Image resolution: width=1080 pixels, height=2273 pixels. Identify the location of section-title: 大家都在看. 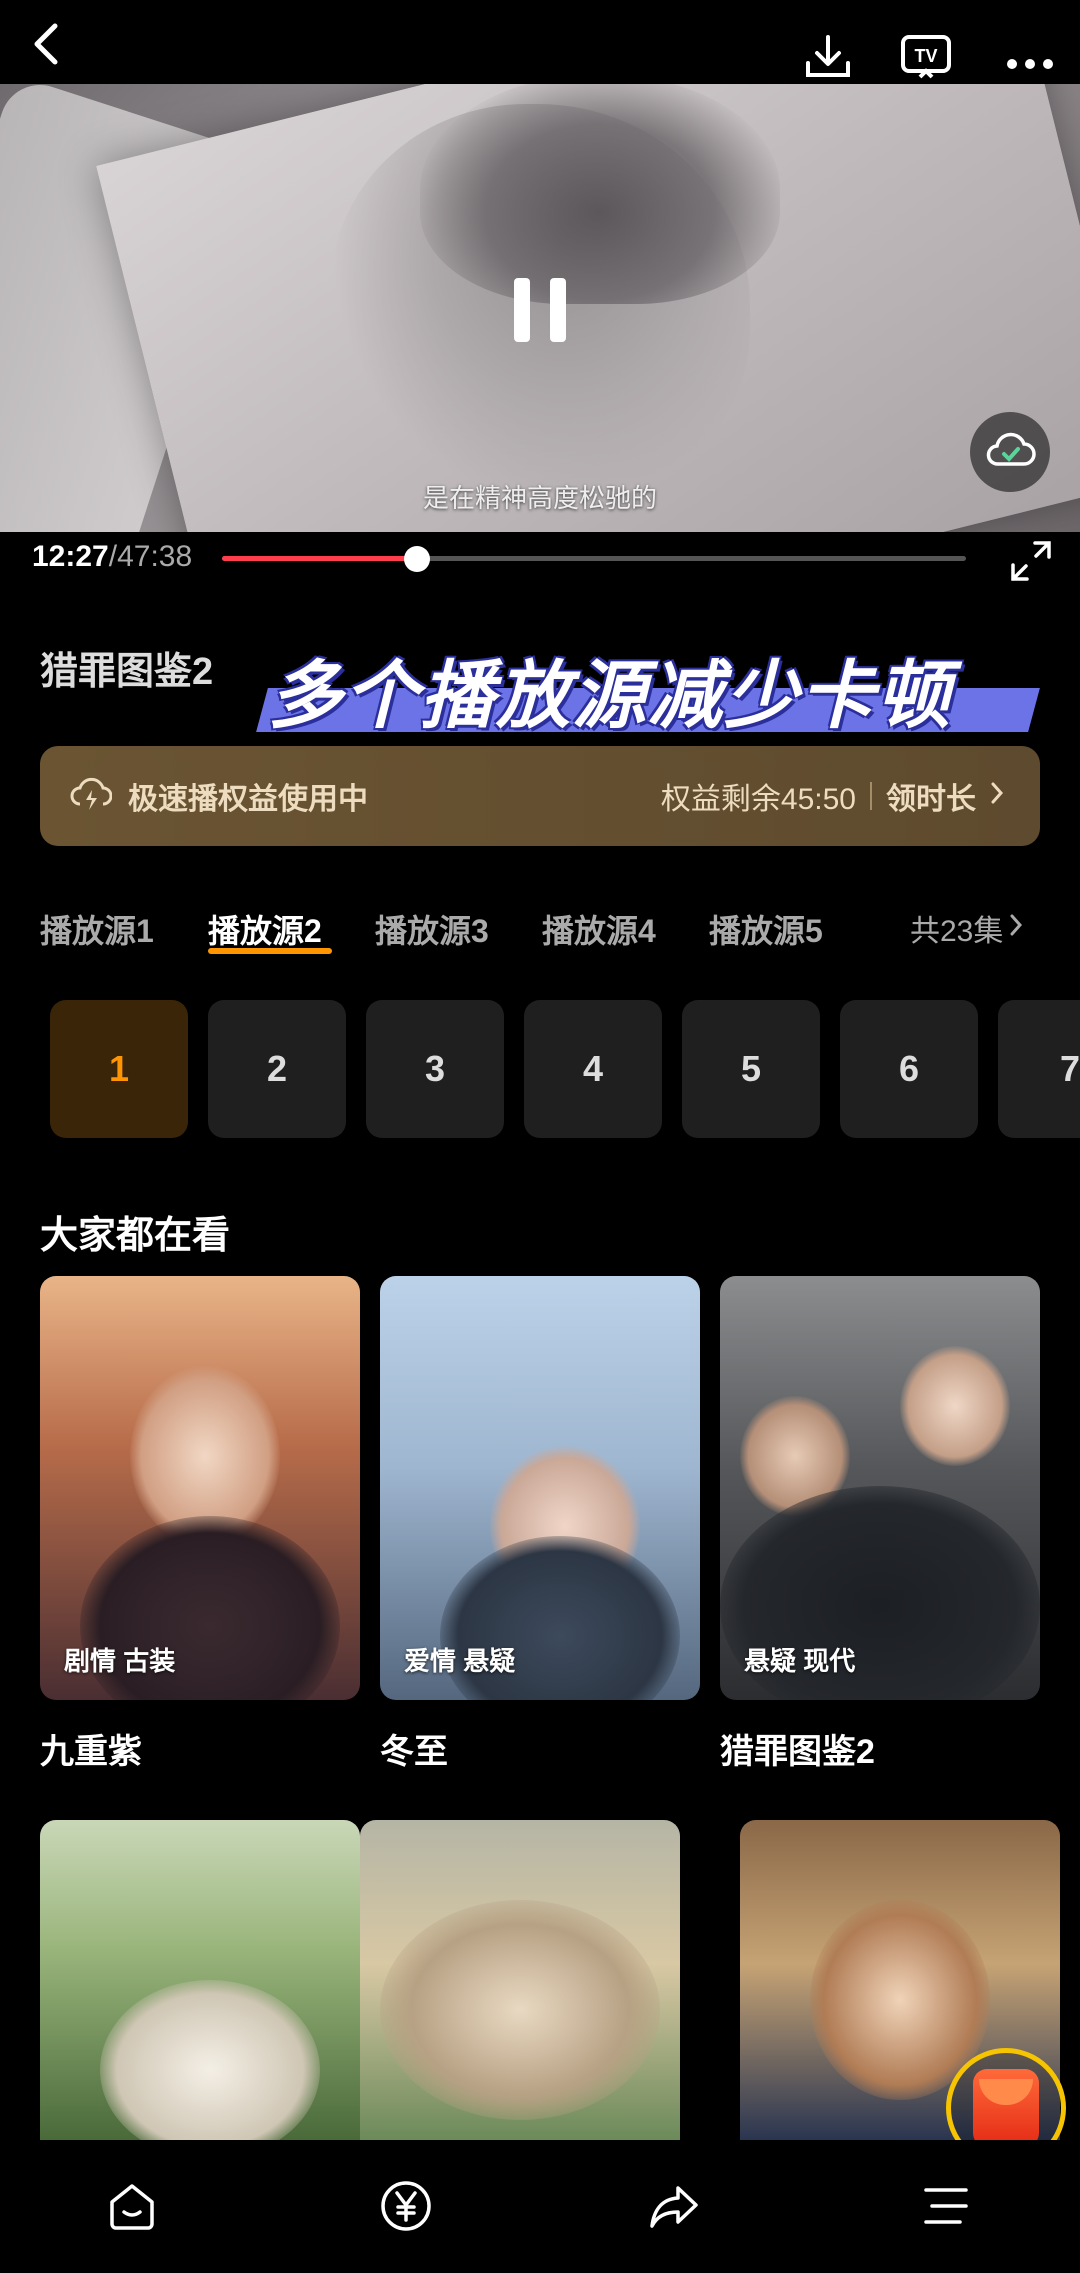
(135, 1236).